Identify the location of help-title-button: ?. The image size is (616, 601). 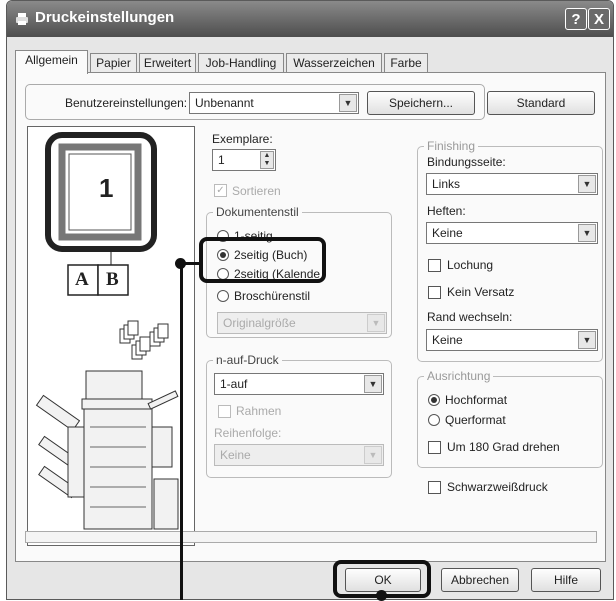
(576, 19).